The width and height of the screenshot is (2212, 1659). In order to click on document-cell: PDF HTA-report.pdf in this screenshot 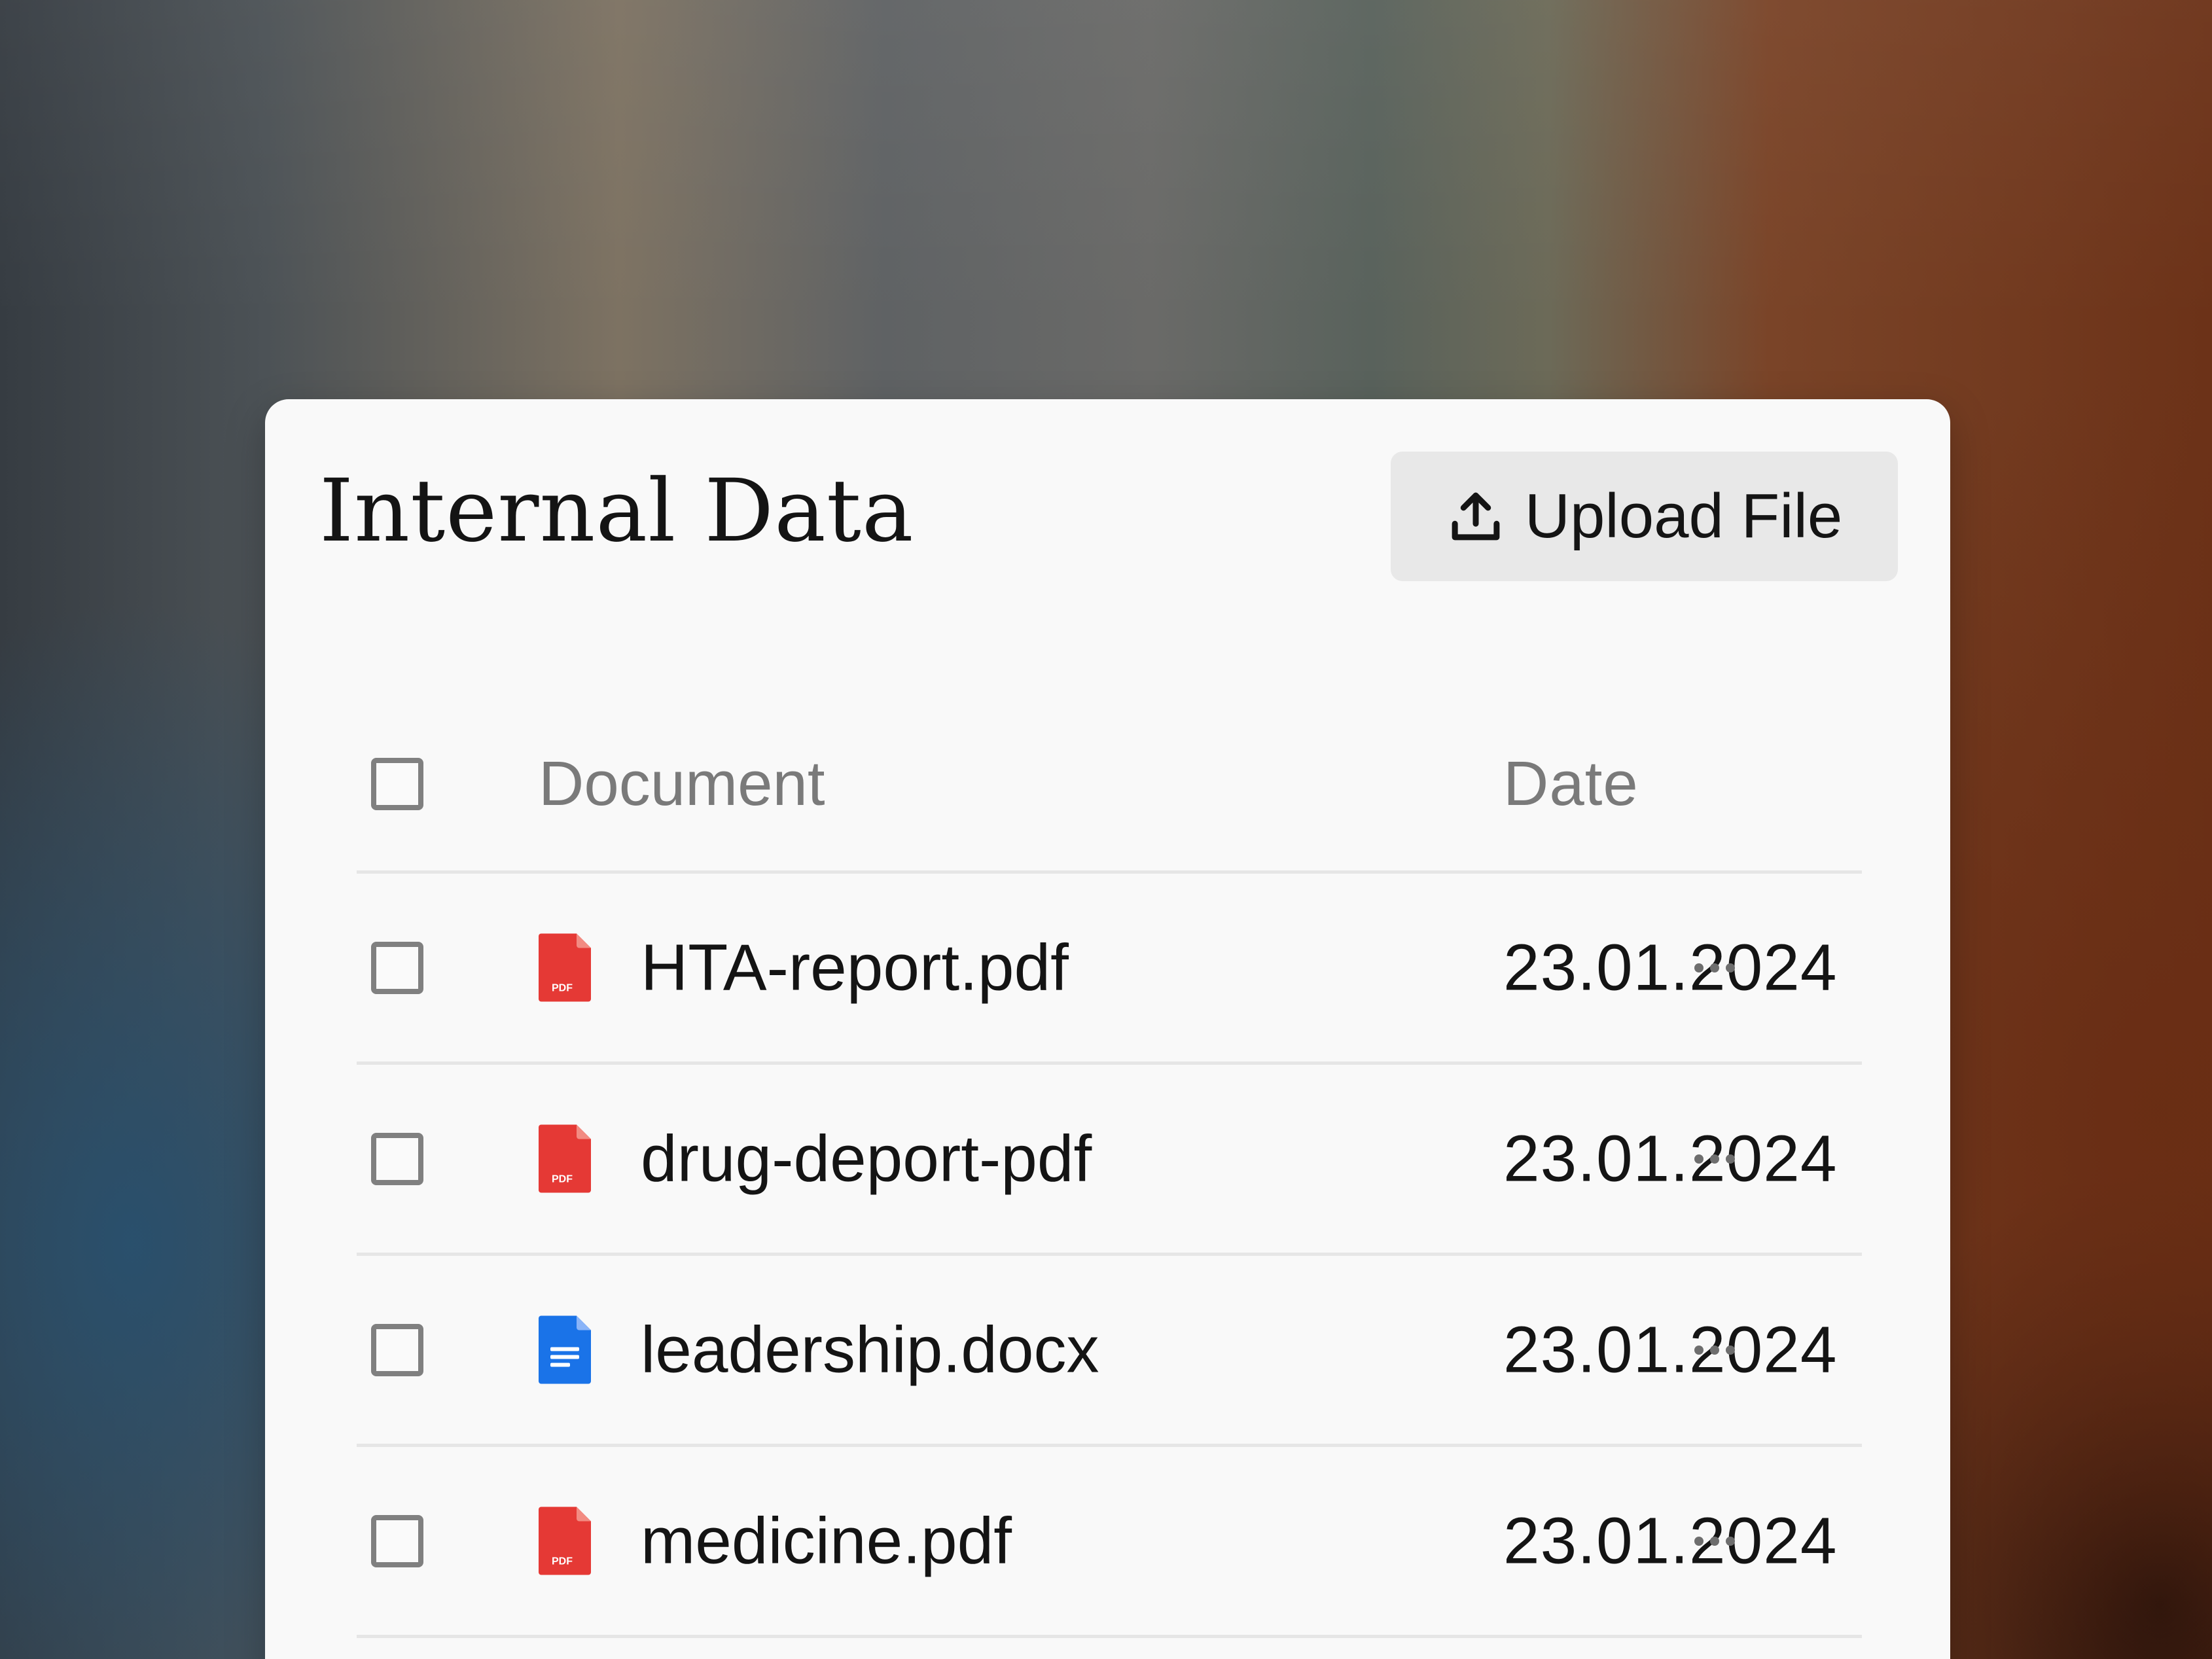, I will do `click(804, 967)`.